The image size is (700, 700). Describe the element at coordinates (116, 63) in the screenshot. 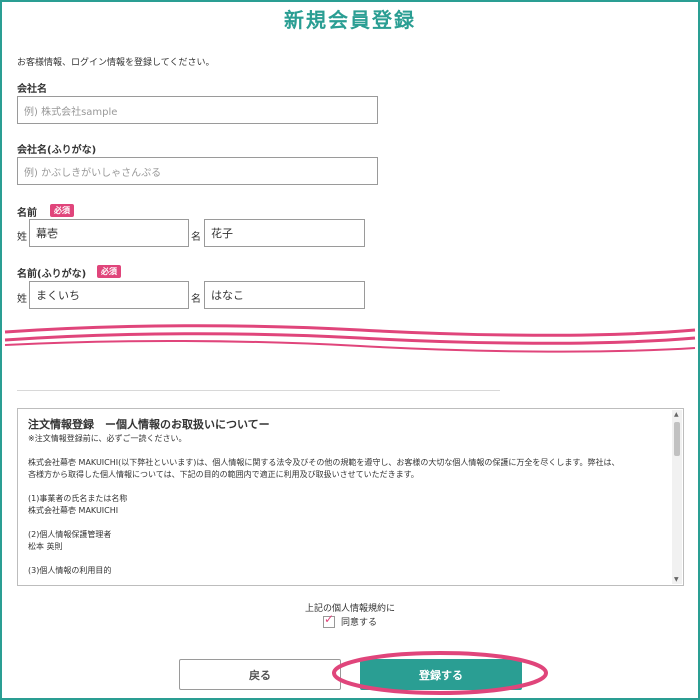

I see `intro-text: お客様情報、ログイン情報を登録してください。` at that location.